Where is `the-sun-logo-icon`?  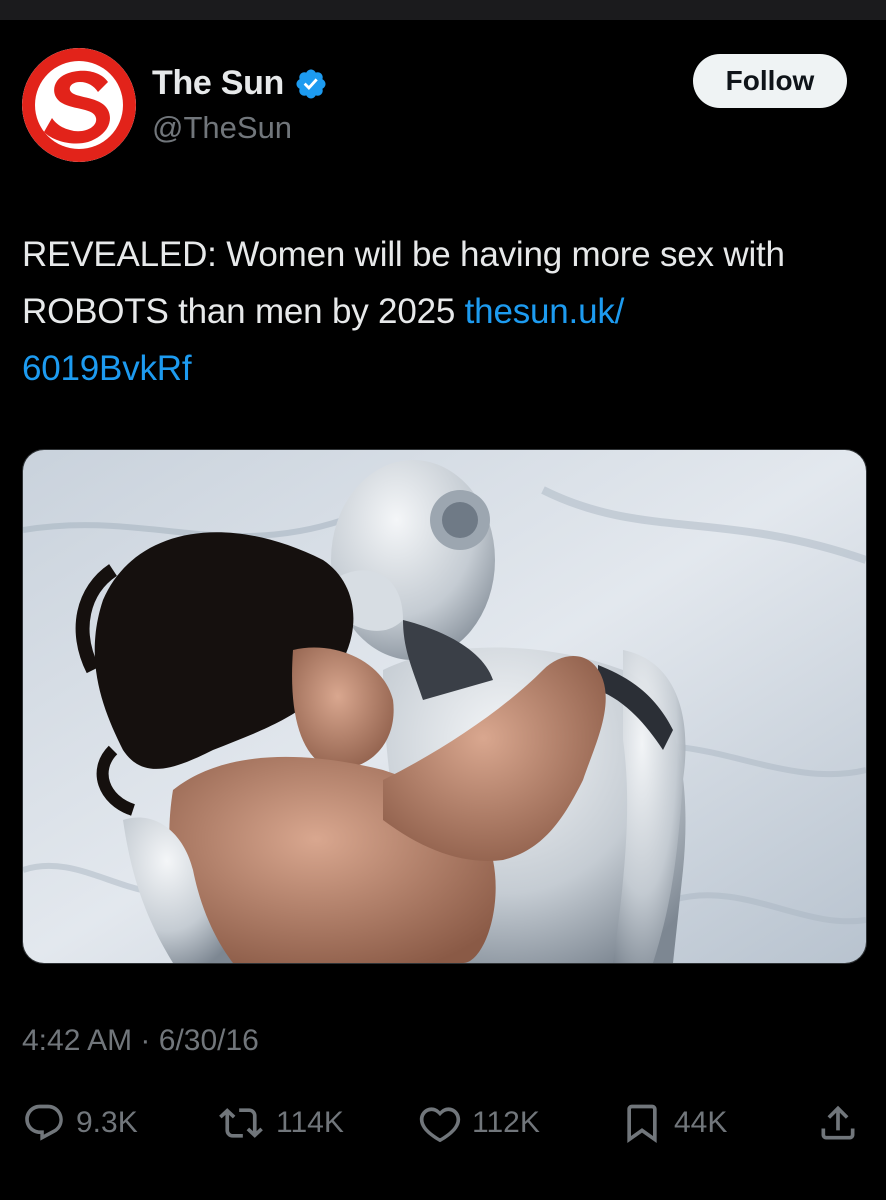
the-sun-logo-icon is located at coordinates (79, 105).